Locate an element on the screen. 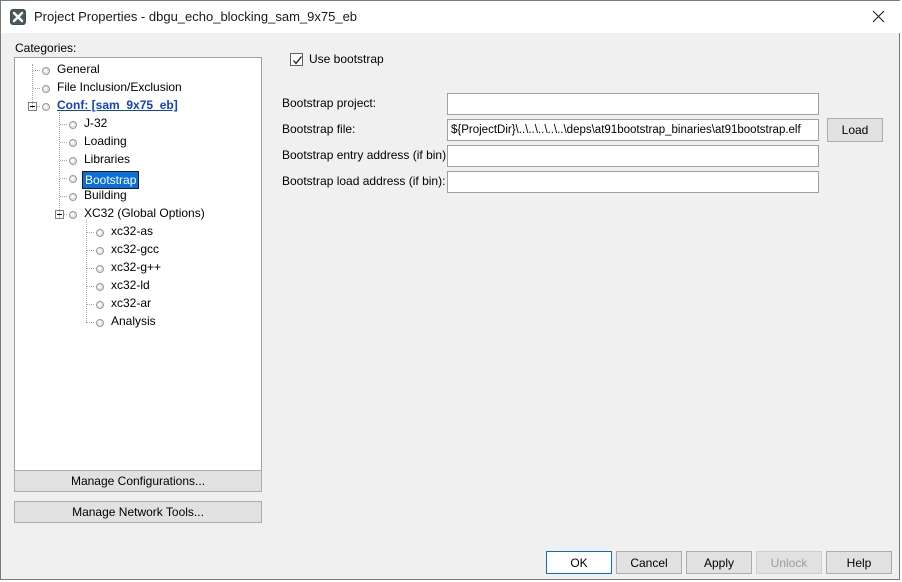 The width and height of the screenshot is (902, 582). form-row: Bootstrap entry address (if bin): is located at coordinates (584, 156).